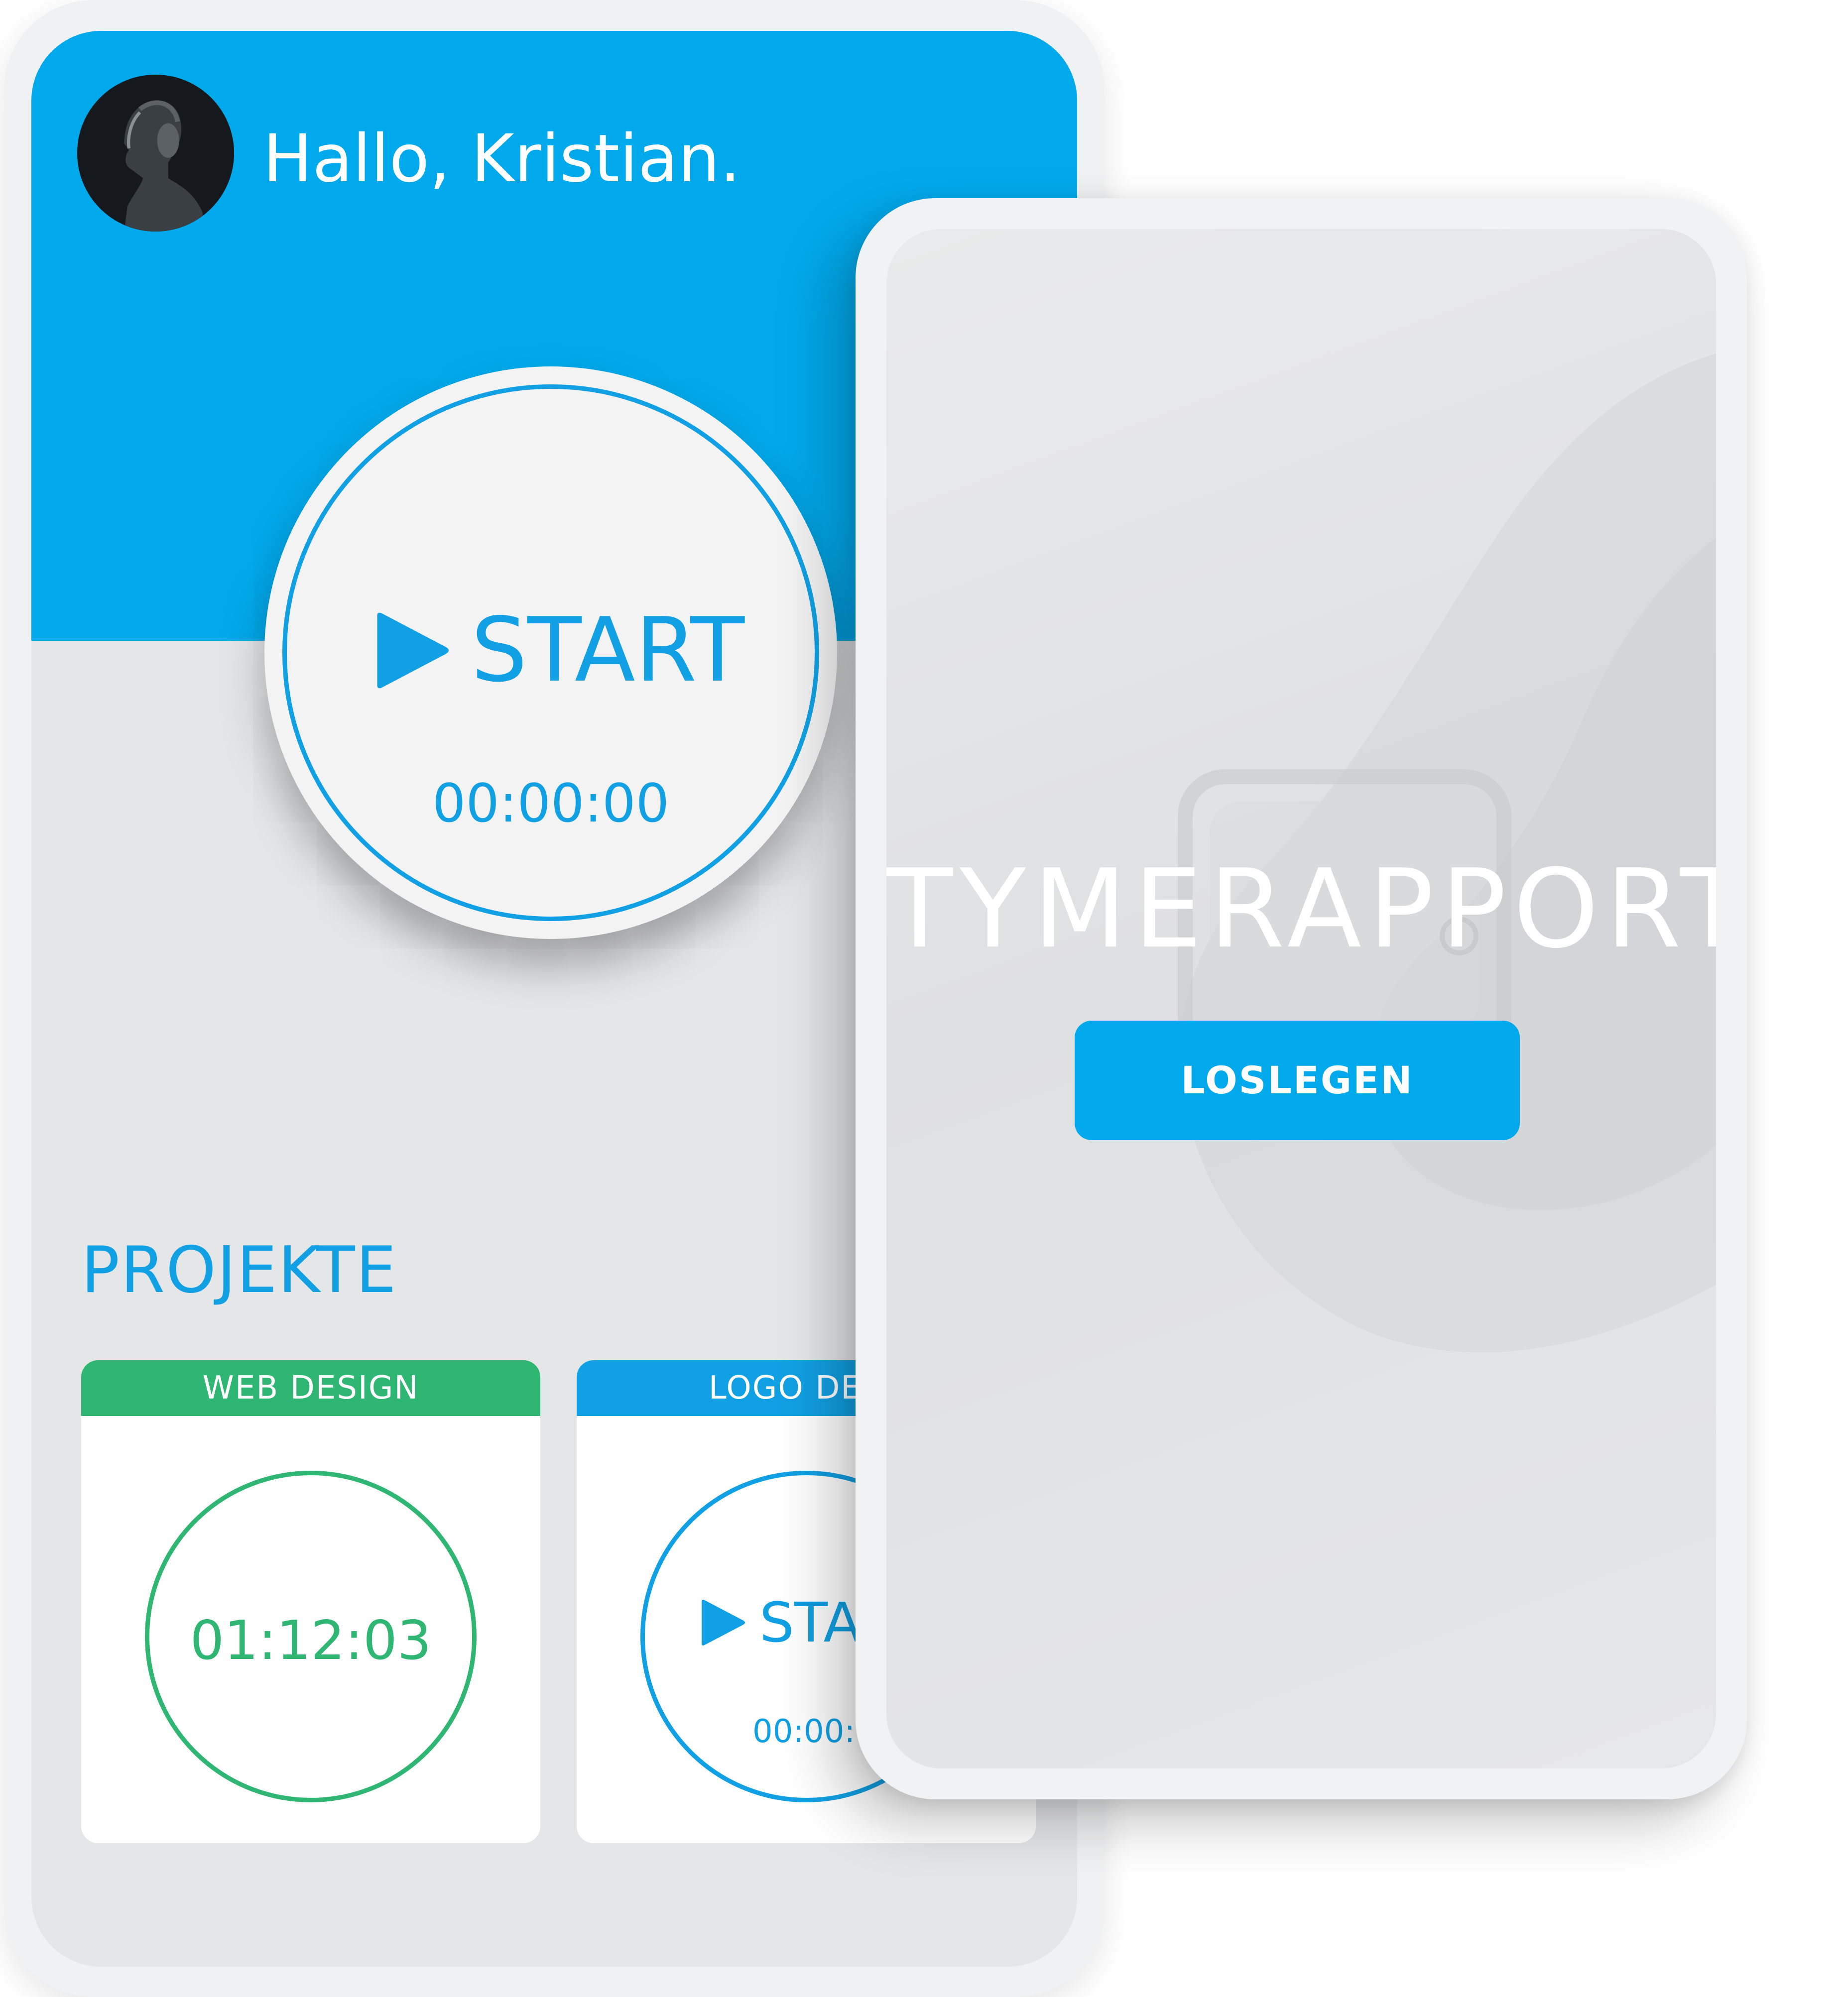 The height and width of the screenshot is (1997, 1848). Describe the element at coordinates (502, 158) in the screenshot. I see `greeting-text: Hallo, Kristian.` at that location.